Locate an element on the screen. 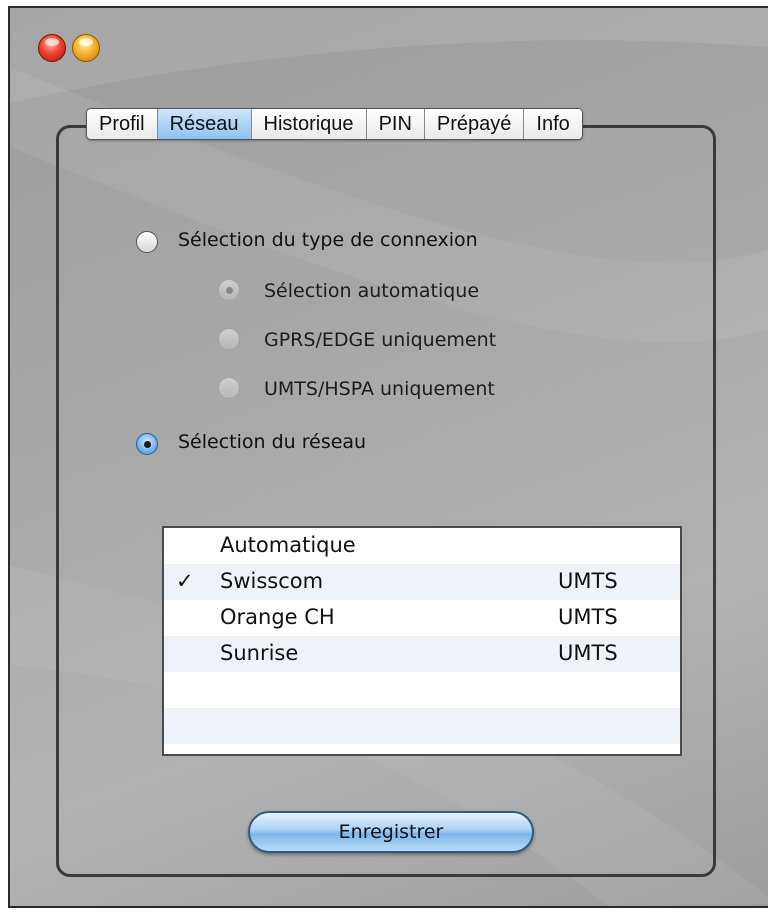  network-name: Sunrise is located at coordinates (259, 653).